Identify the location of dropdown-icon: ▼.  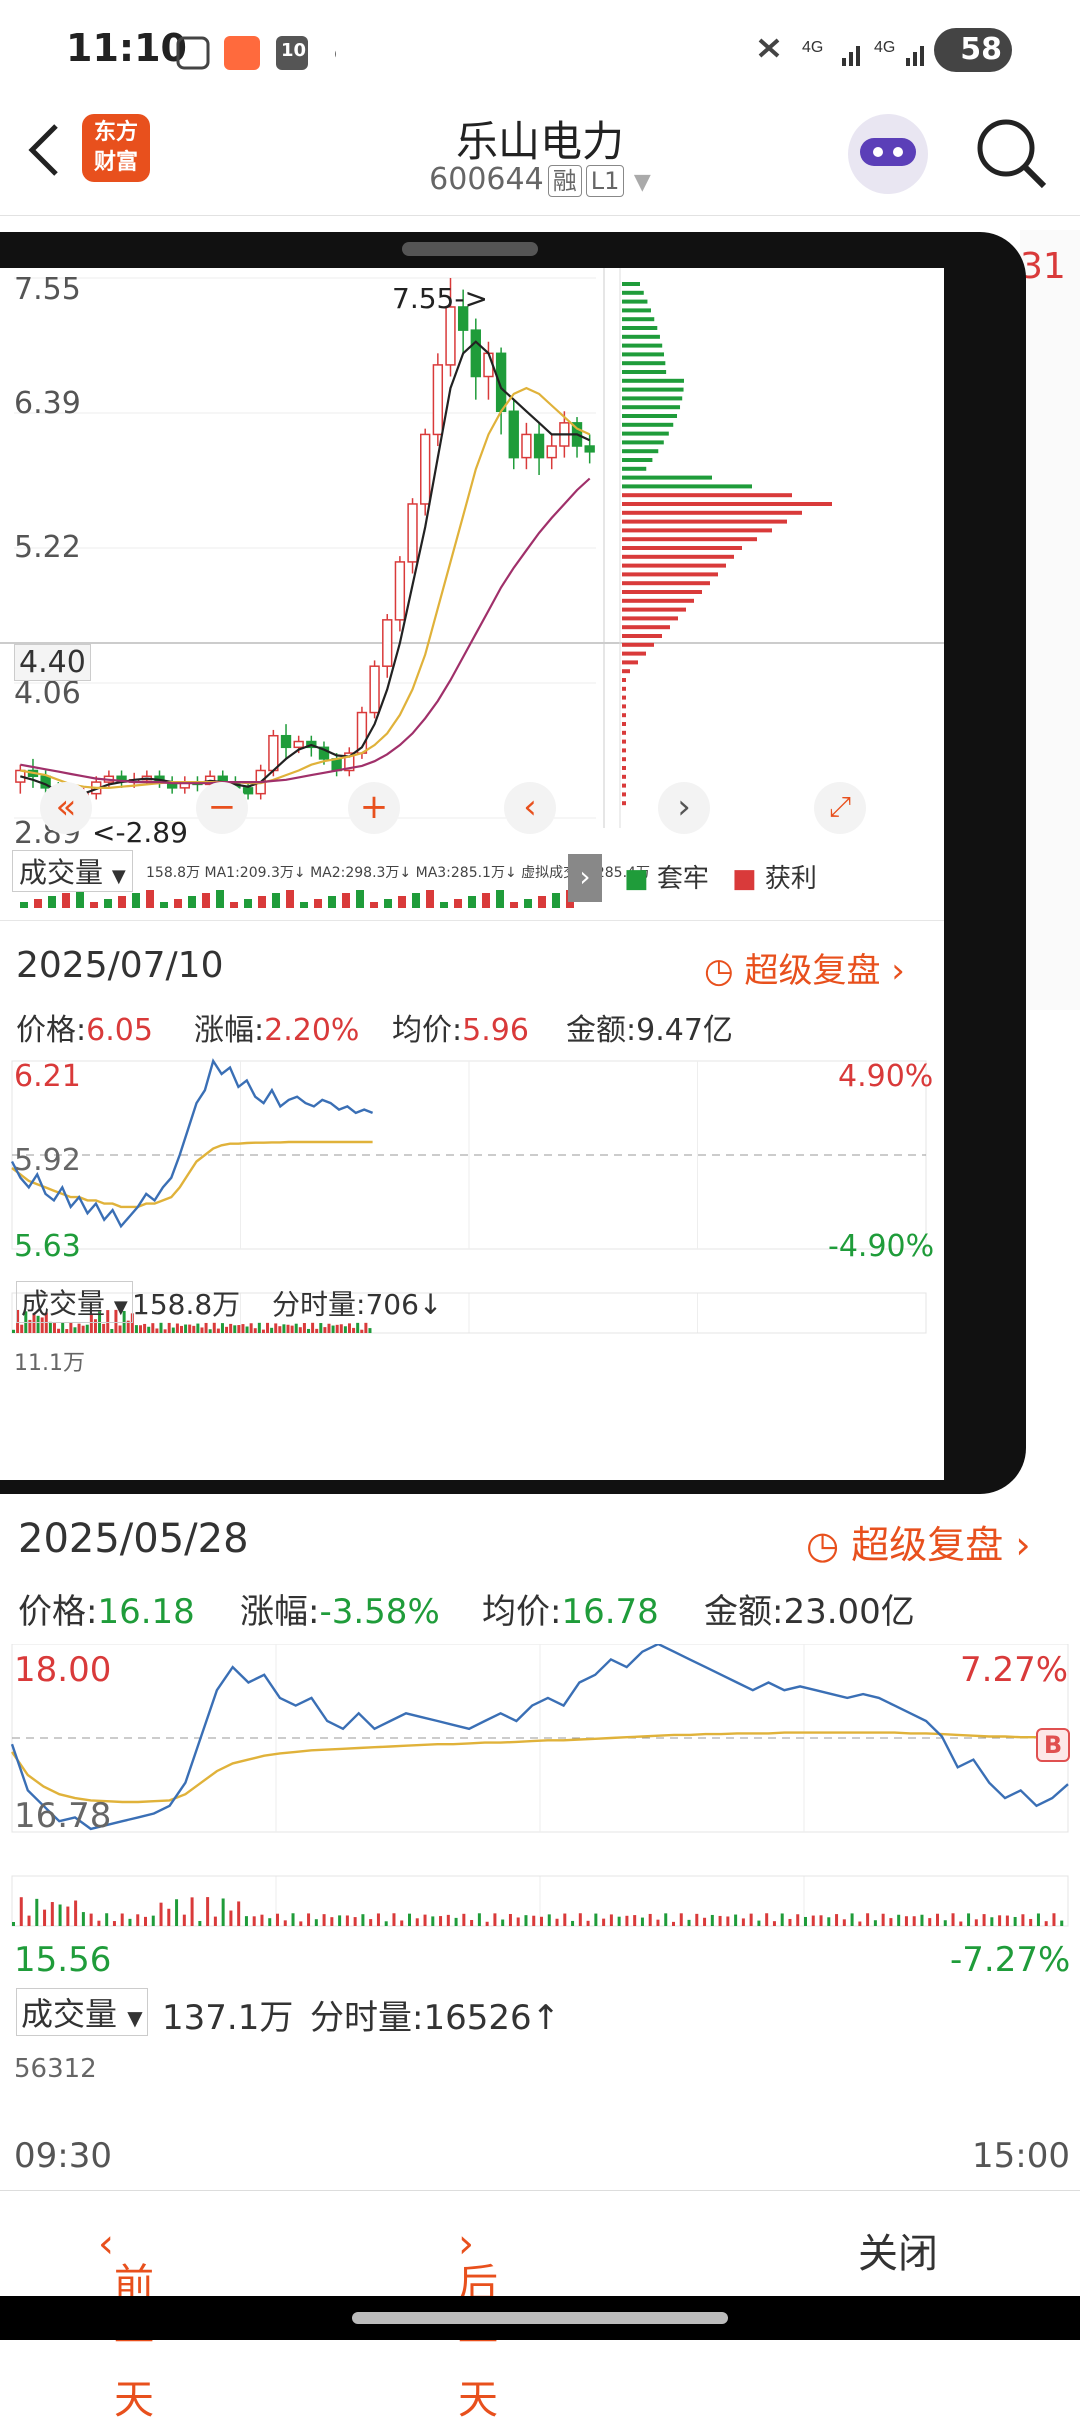
(642, 182).